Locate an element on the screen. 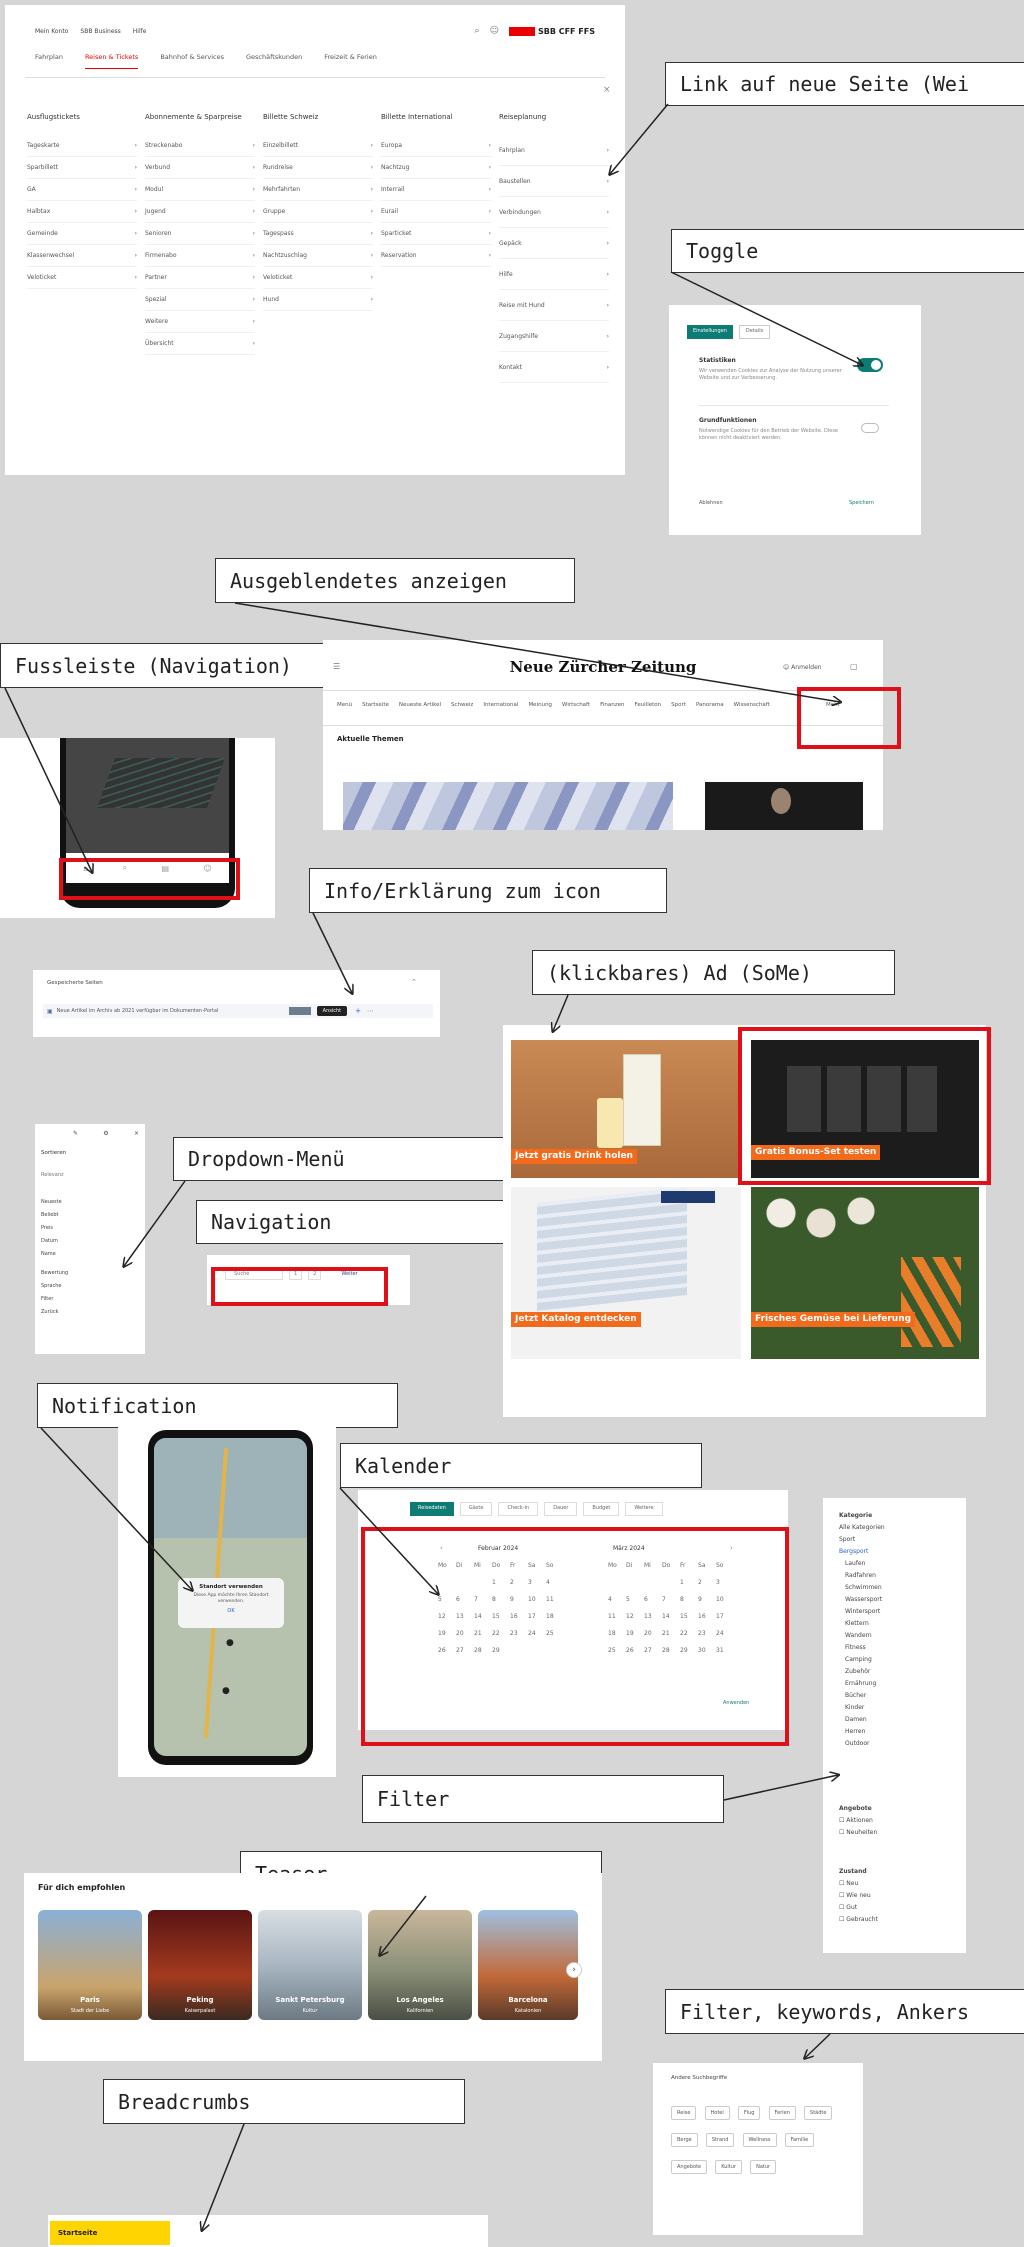 This screenshot has height=2247, width=1024. menu-link: Sparbillett › is located at coordinates (82, 168).